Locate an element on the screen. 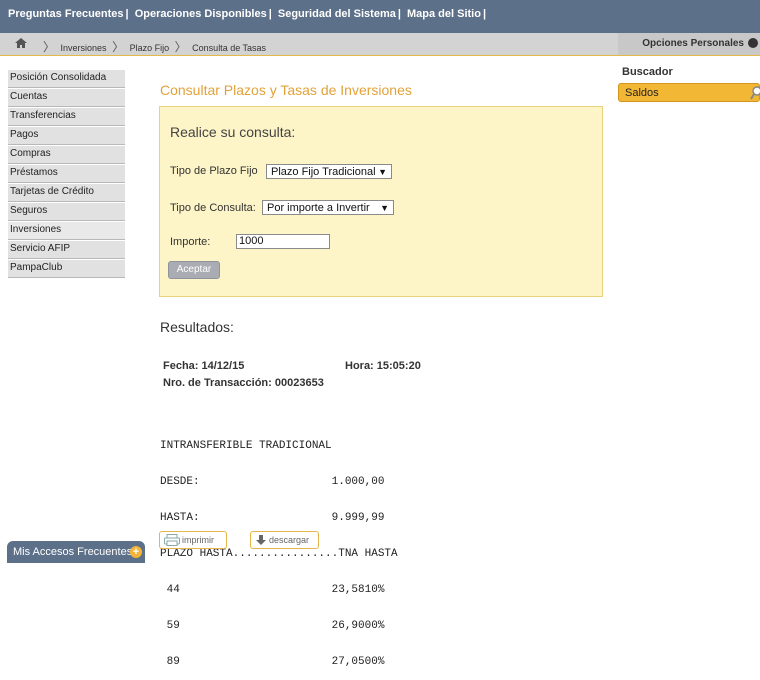 The image size is (760, 680). tipo-consulta-selected: Por importe a Invertir is located at coordinates (318, 208).